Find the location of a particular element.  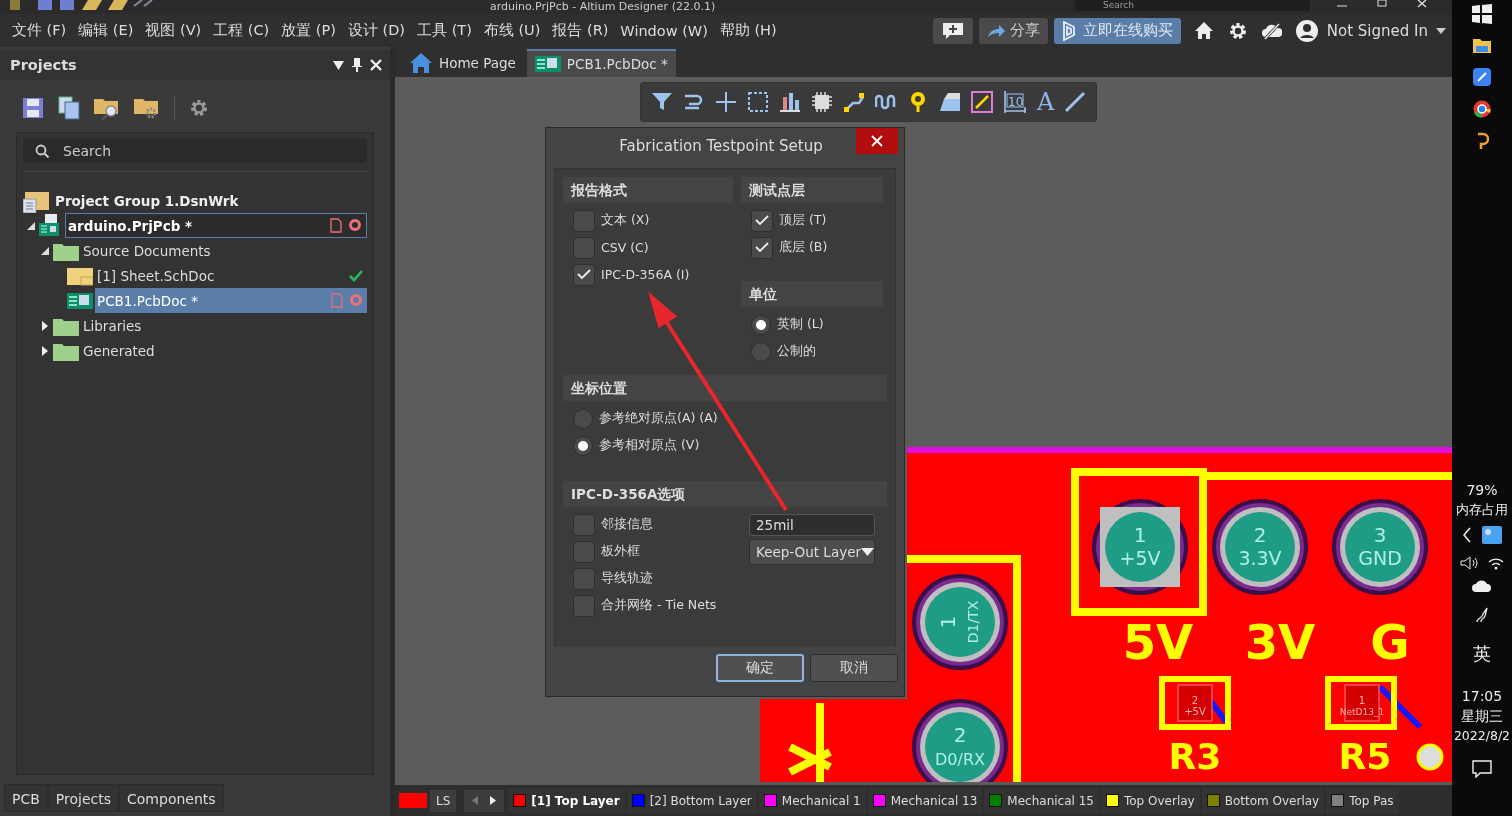

option-label: 英制 (L) is located at coordinates (800, 324).